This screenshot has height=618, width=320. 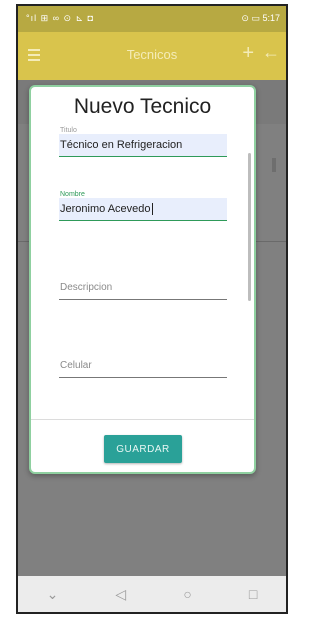 What do you see at coordinates (142, 106) in the screenshot?
I see `dialog-title: Nuevo Tecnico` at bounding box center [142, 106].